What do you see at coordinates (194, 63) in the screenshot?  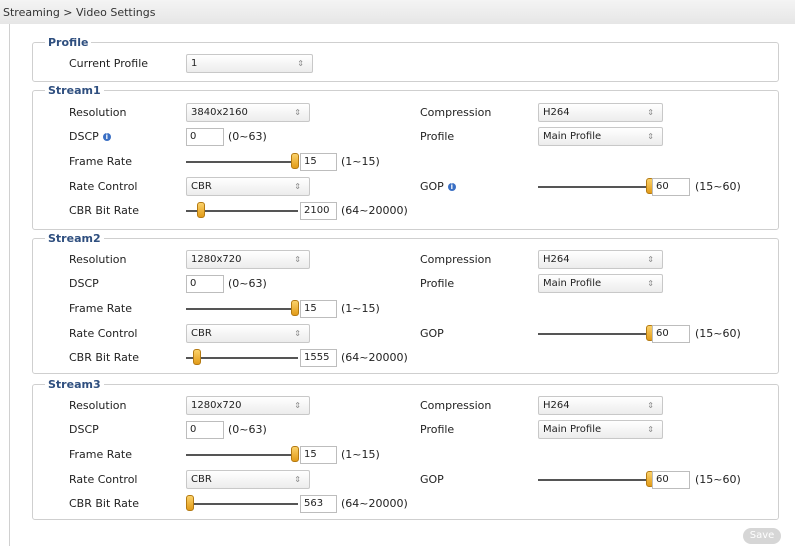 I see `current-profile-value: 1` at bounding box center [194, 63].